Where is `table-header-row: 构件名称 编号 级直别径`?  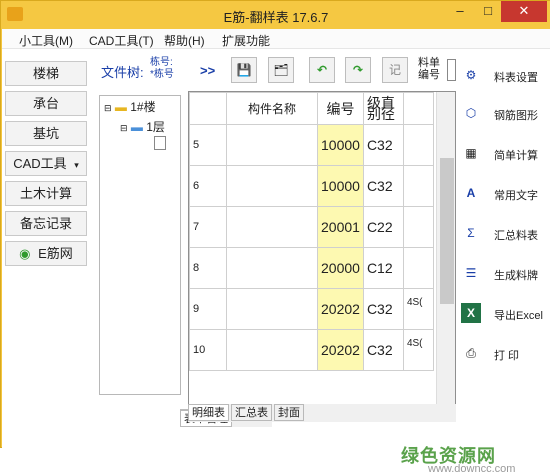 table-header-row: 构件名称 编号 级直别径 is located at coordinates (311, 108).